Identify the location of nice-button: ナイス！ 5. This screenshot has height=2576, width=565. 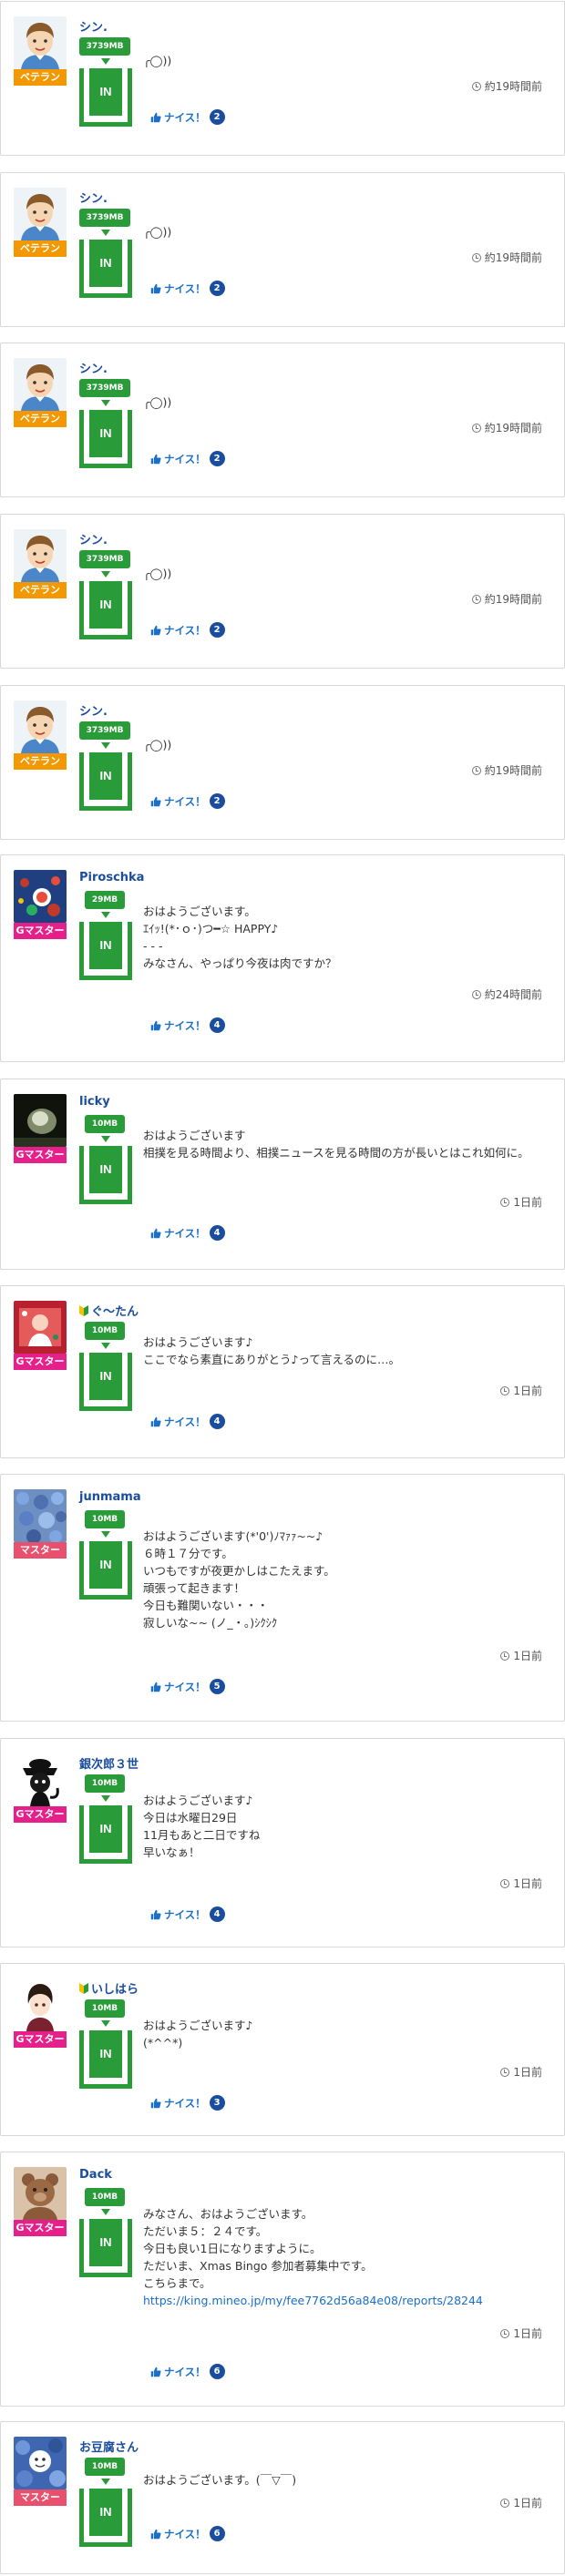
(187, 1687).